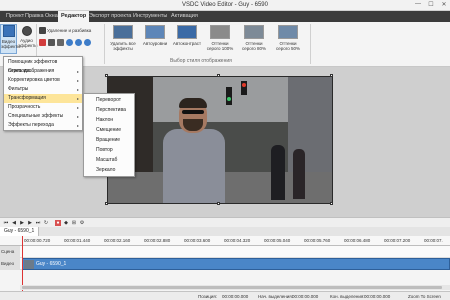 Image resolution: width=450 pixels, height=300 pixels. Describe the element at coordinates (69, 42) in the screenshot. I see `rotate-icon` at that location.